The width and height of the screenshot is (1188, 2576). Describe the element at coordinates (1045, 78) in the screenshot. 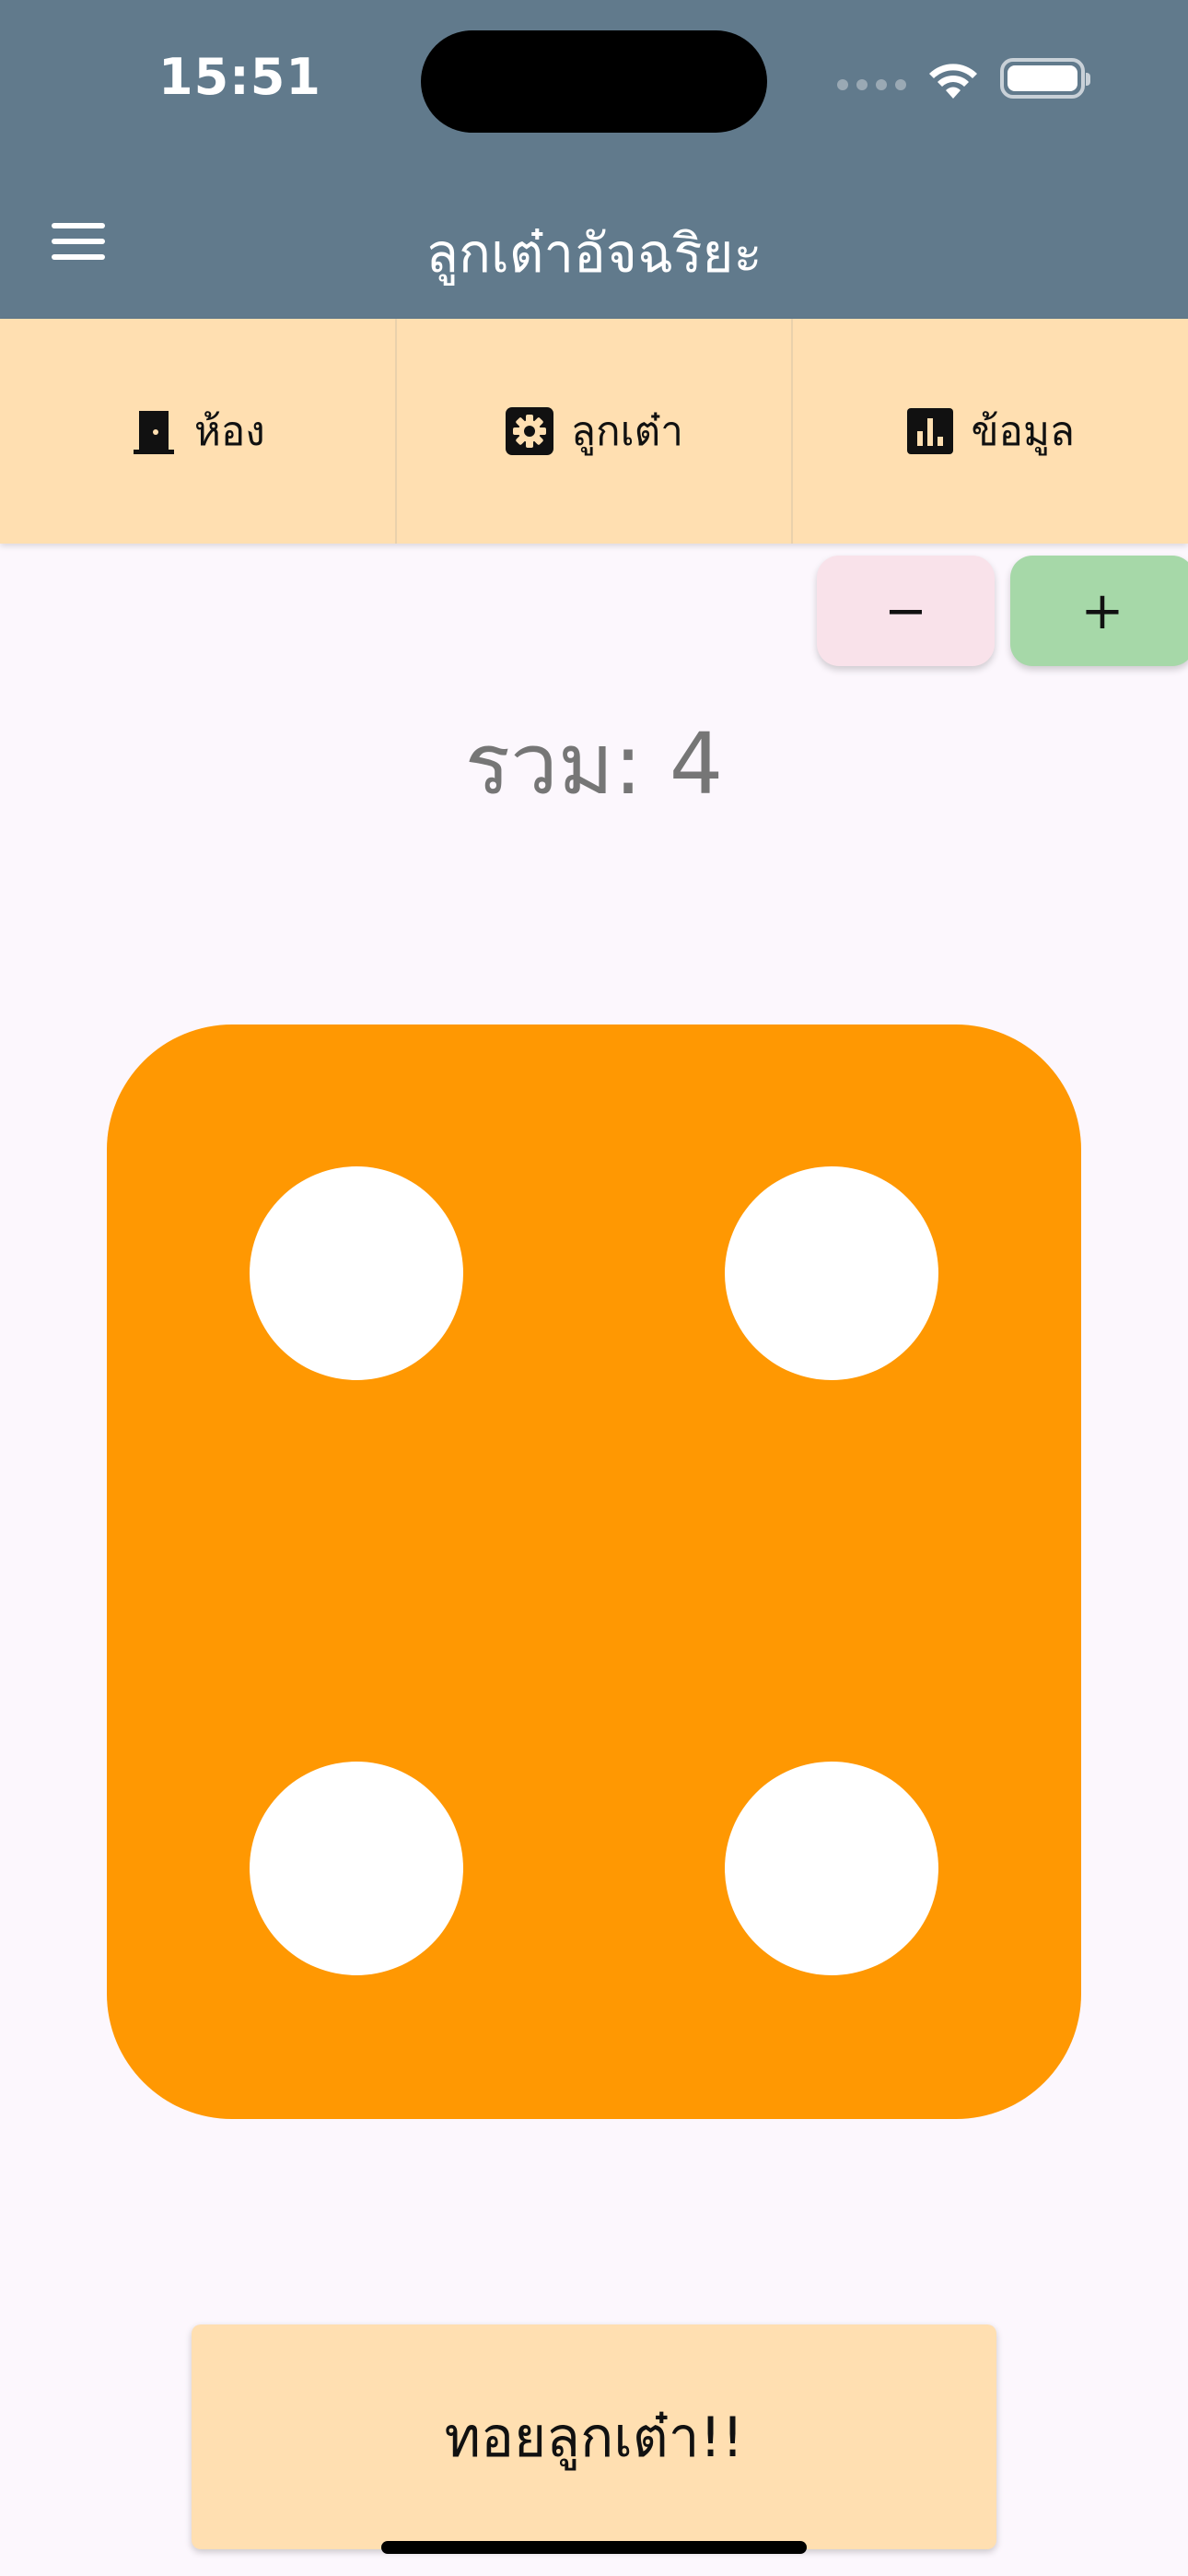

I see `battery-icon` at that location.